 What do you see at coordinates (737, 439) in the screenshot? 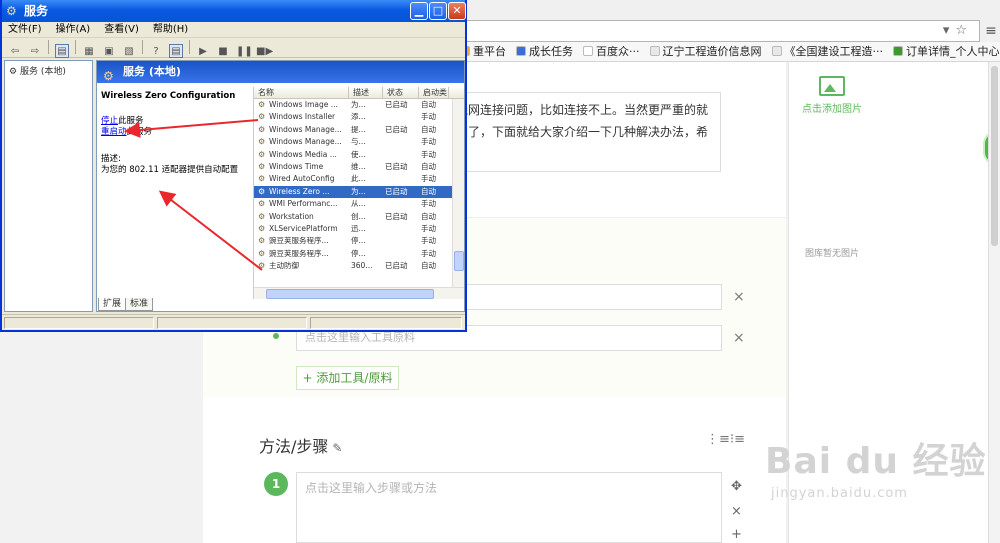
I see `unordered-list-icon: ⁝≡` at bounding box center [737, 439].